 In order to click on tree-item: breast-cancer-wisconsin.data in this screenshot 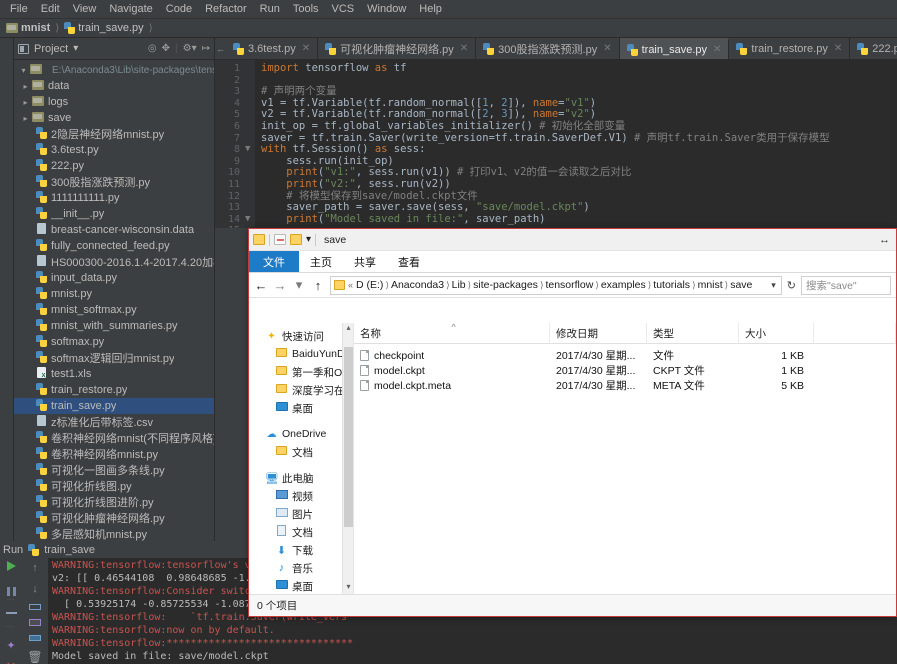, I will do `click(114, 230)`.